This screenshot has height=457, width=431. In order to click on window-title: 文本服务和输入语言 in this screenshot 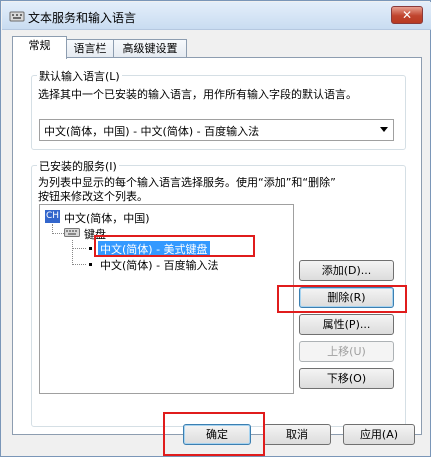, I will do `click(82, 18)`.